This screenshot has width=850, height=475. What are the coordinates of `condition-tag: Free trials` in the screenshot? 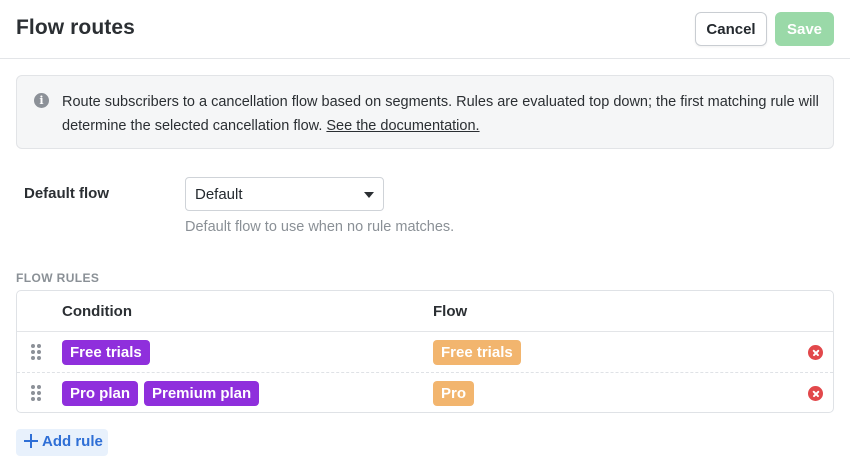 It's located at (106, 352).